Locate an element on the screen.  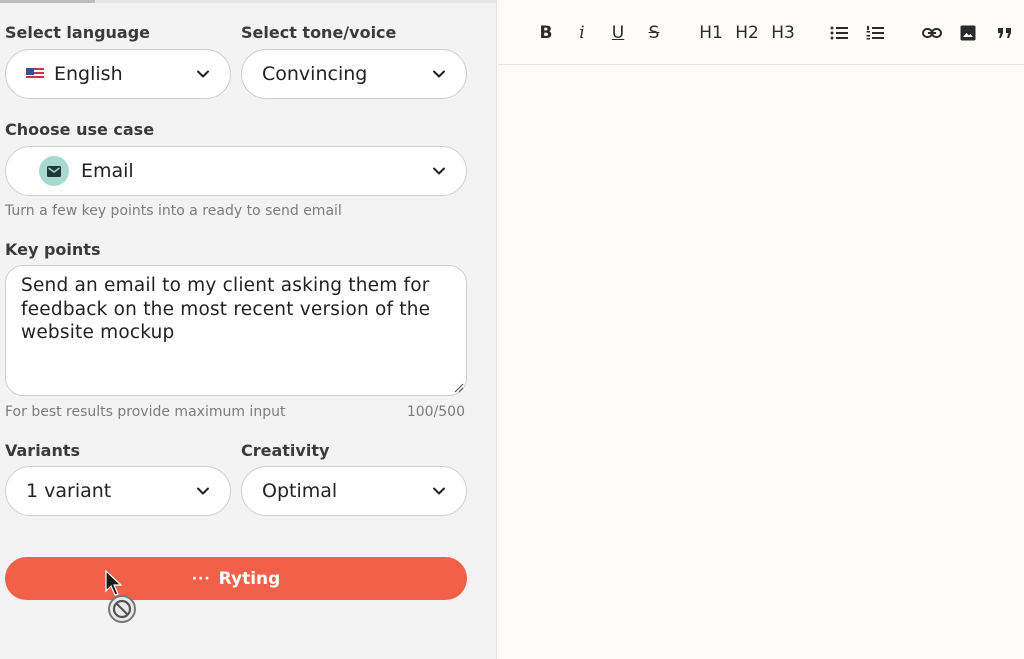
quote-button is located at coordinates (1005, 33).